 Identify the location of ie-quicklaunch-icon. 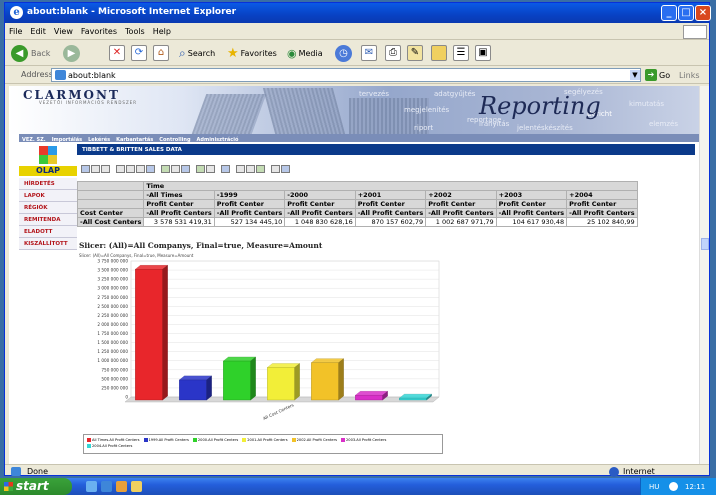
(106, 486).